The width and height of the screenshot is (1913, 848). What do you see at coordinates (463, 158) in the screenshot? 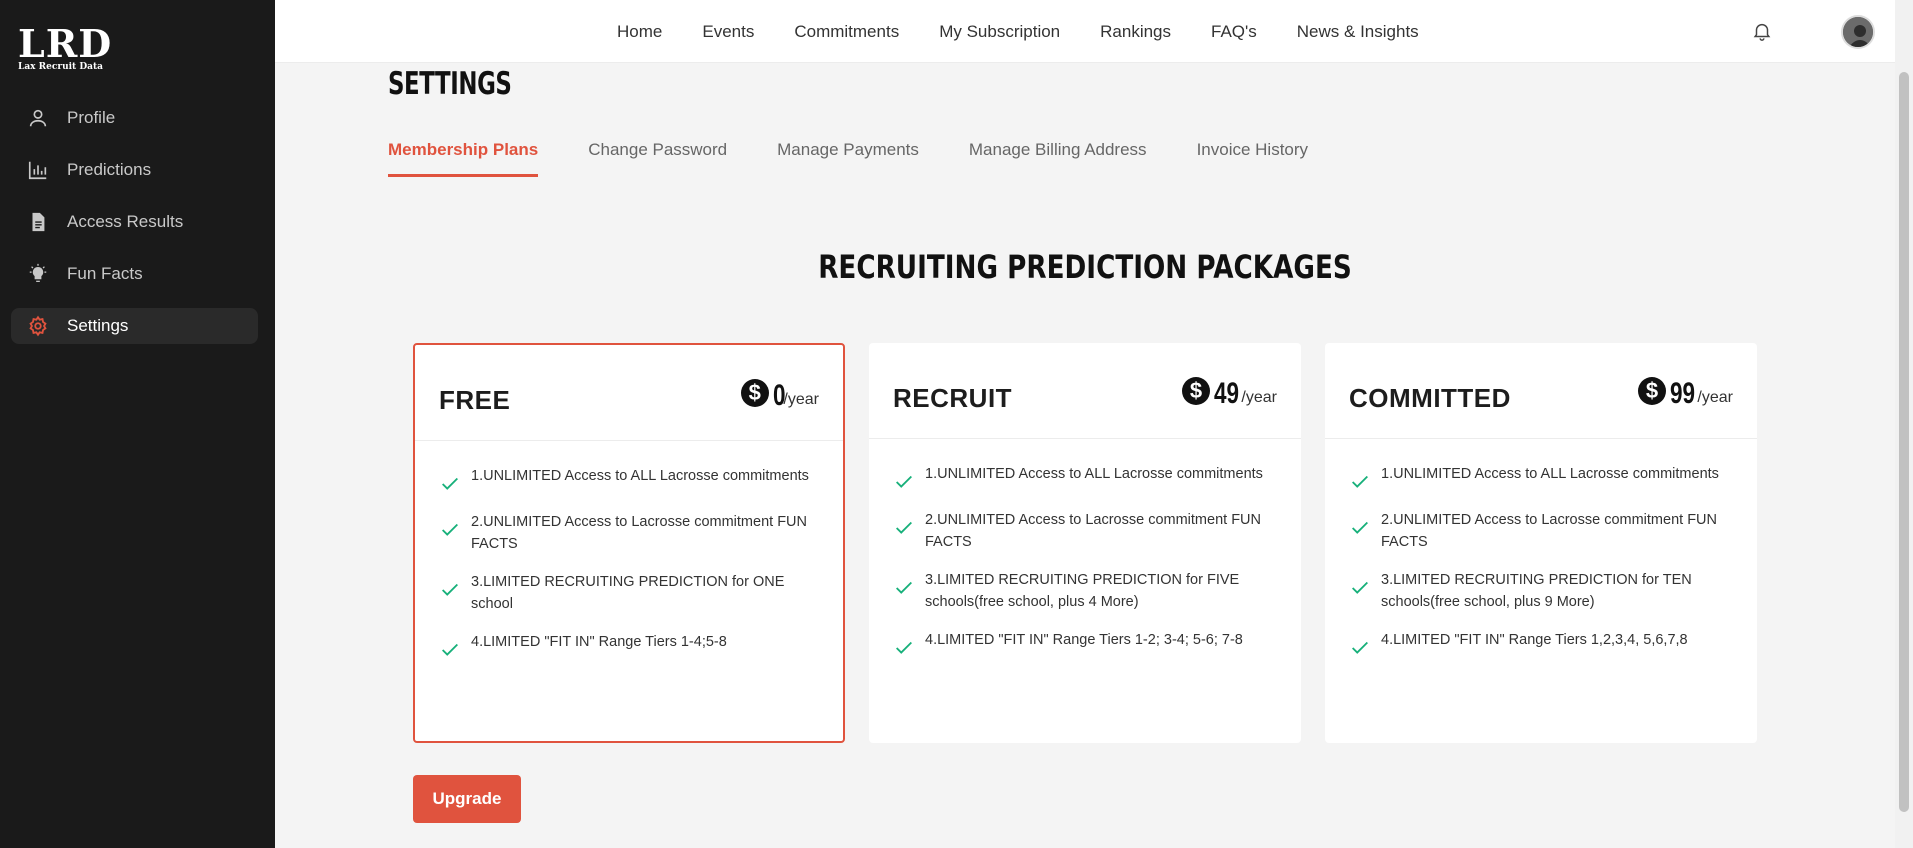
I see `tab-membership-plans: Membership Plans` at bounding box center [463, 158].